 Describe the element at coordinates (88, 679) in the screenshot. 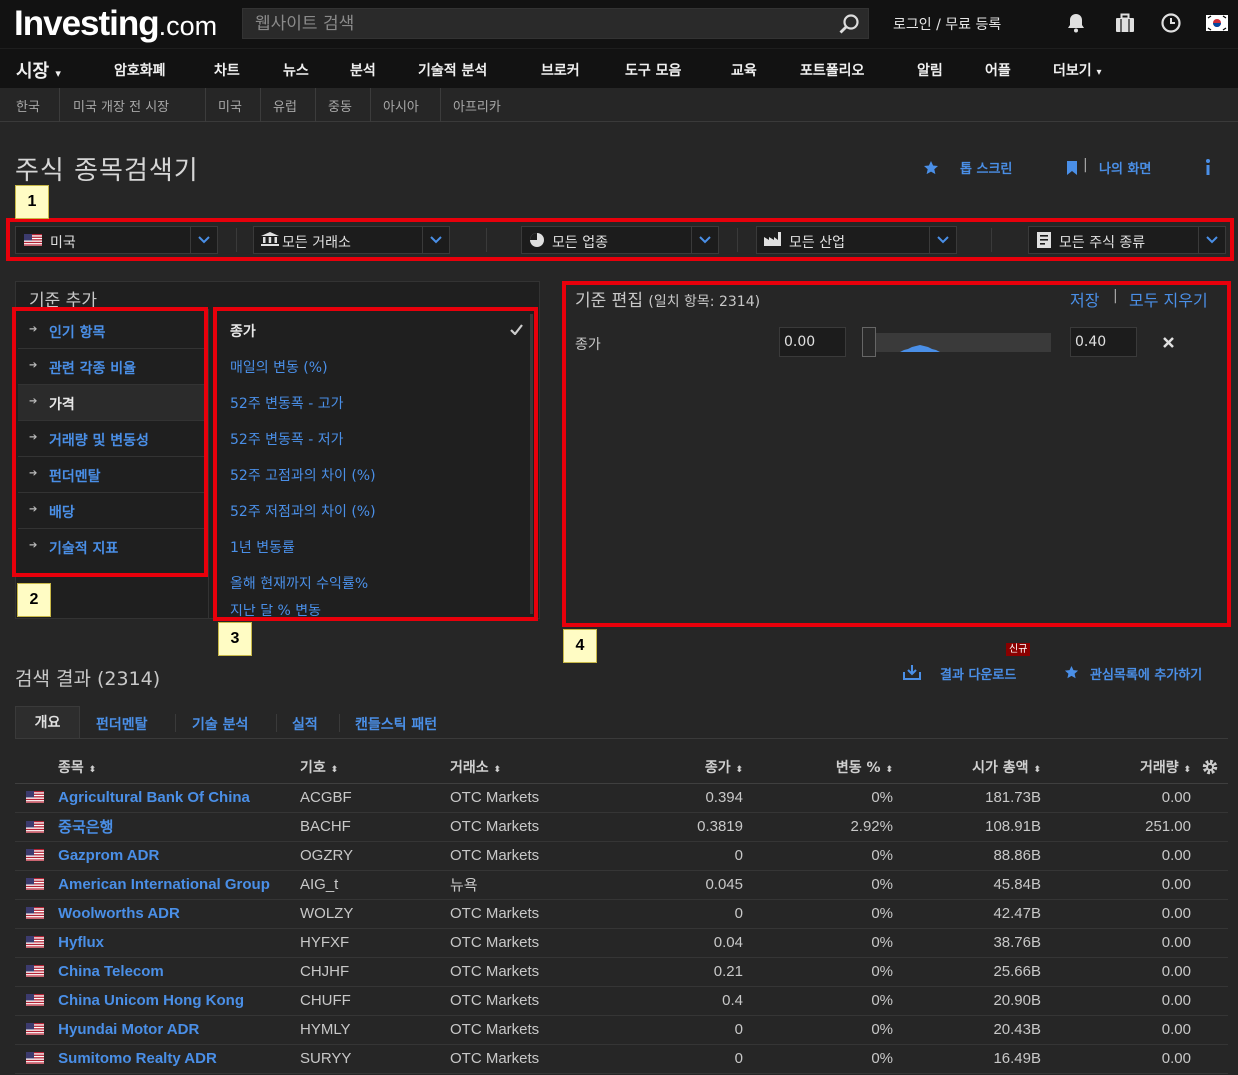

I see `results-title: 검색 결과 (2314)` at that location.